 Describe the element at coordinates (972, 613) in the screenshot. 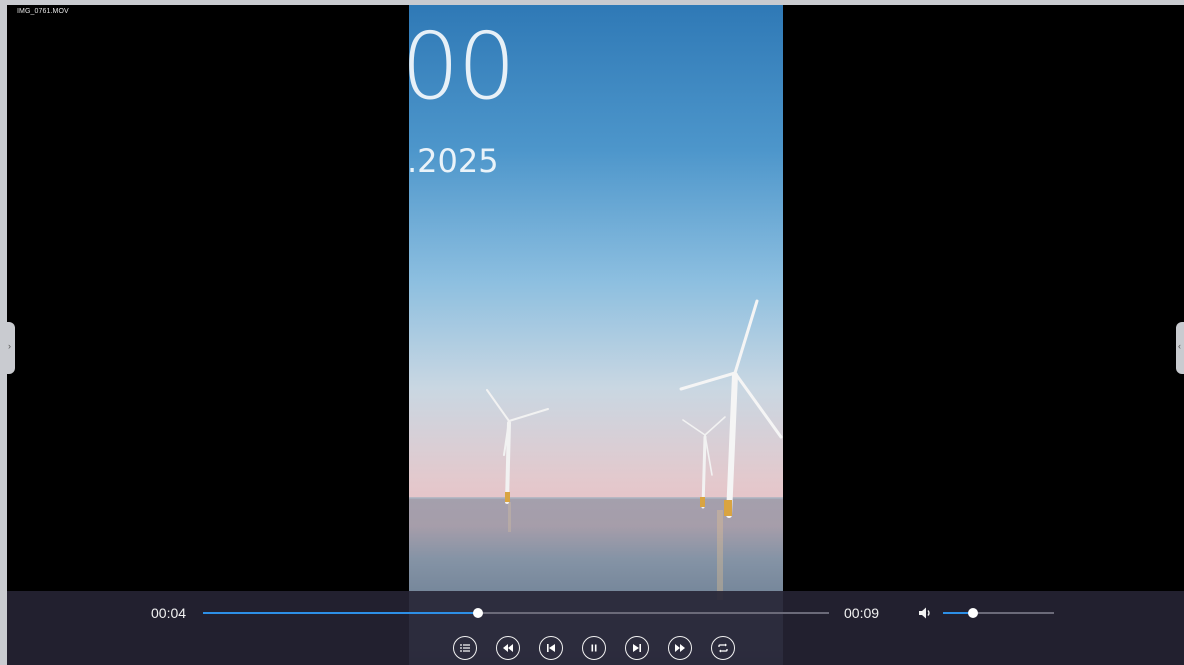

I see `volume-slider-handle` at that location.